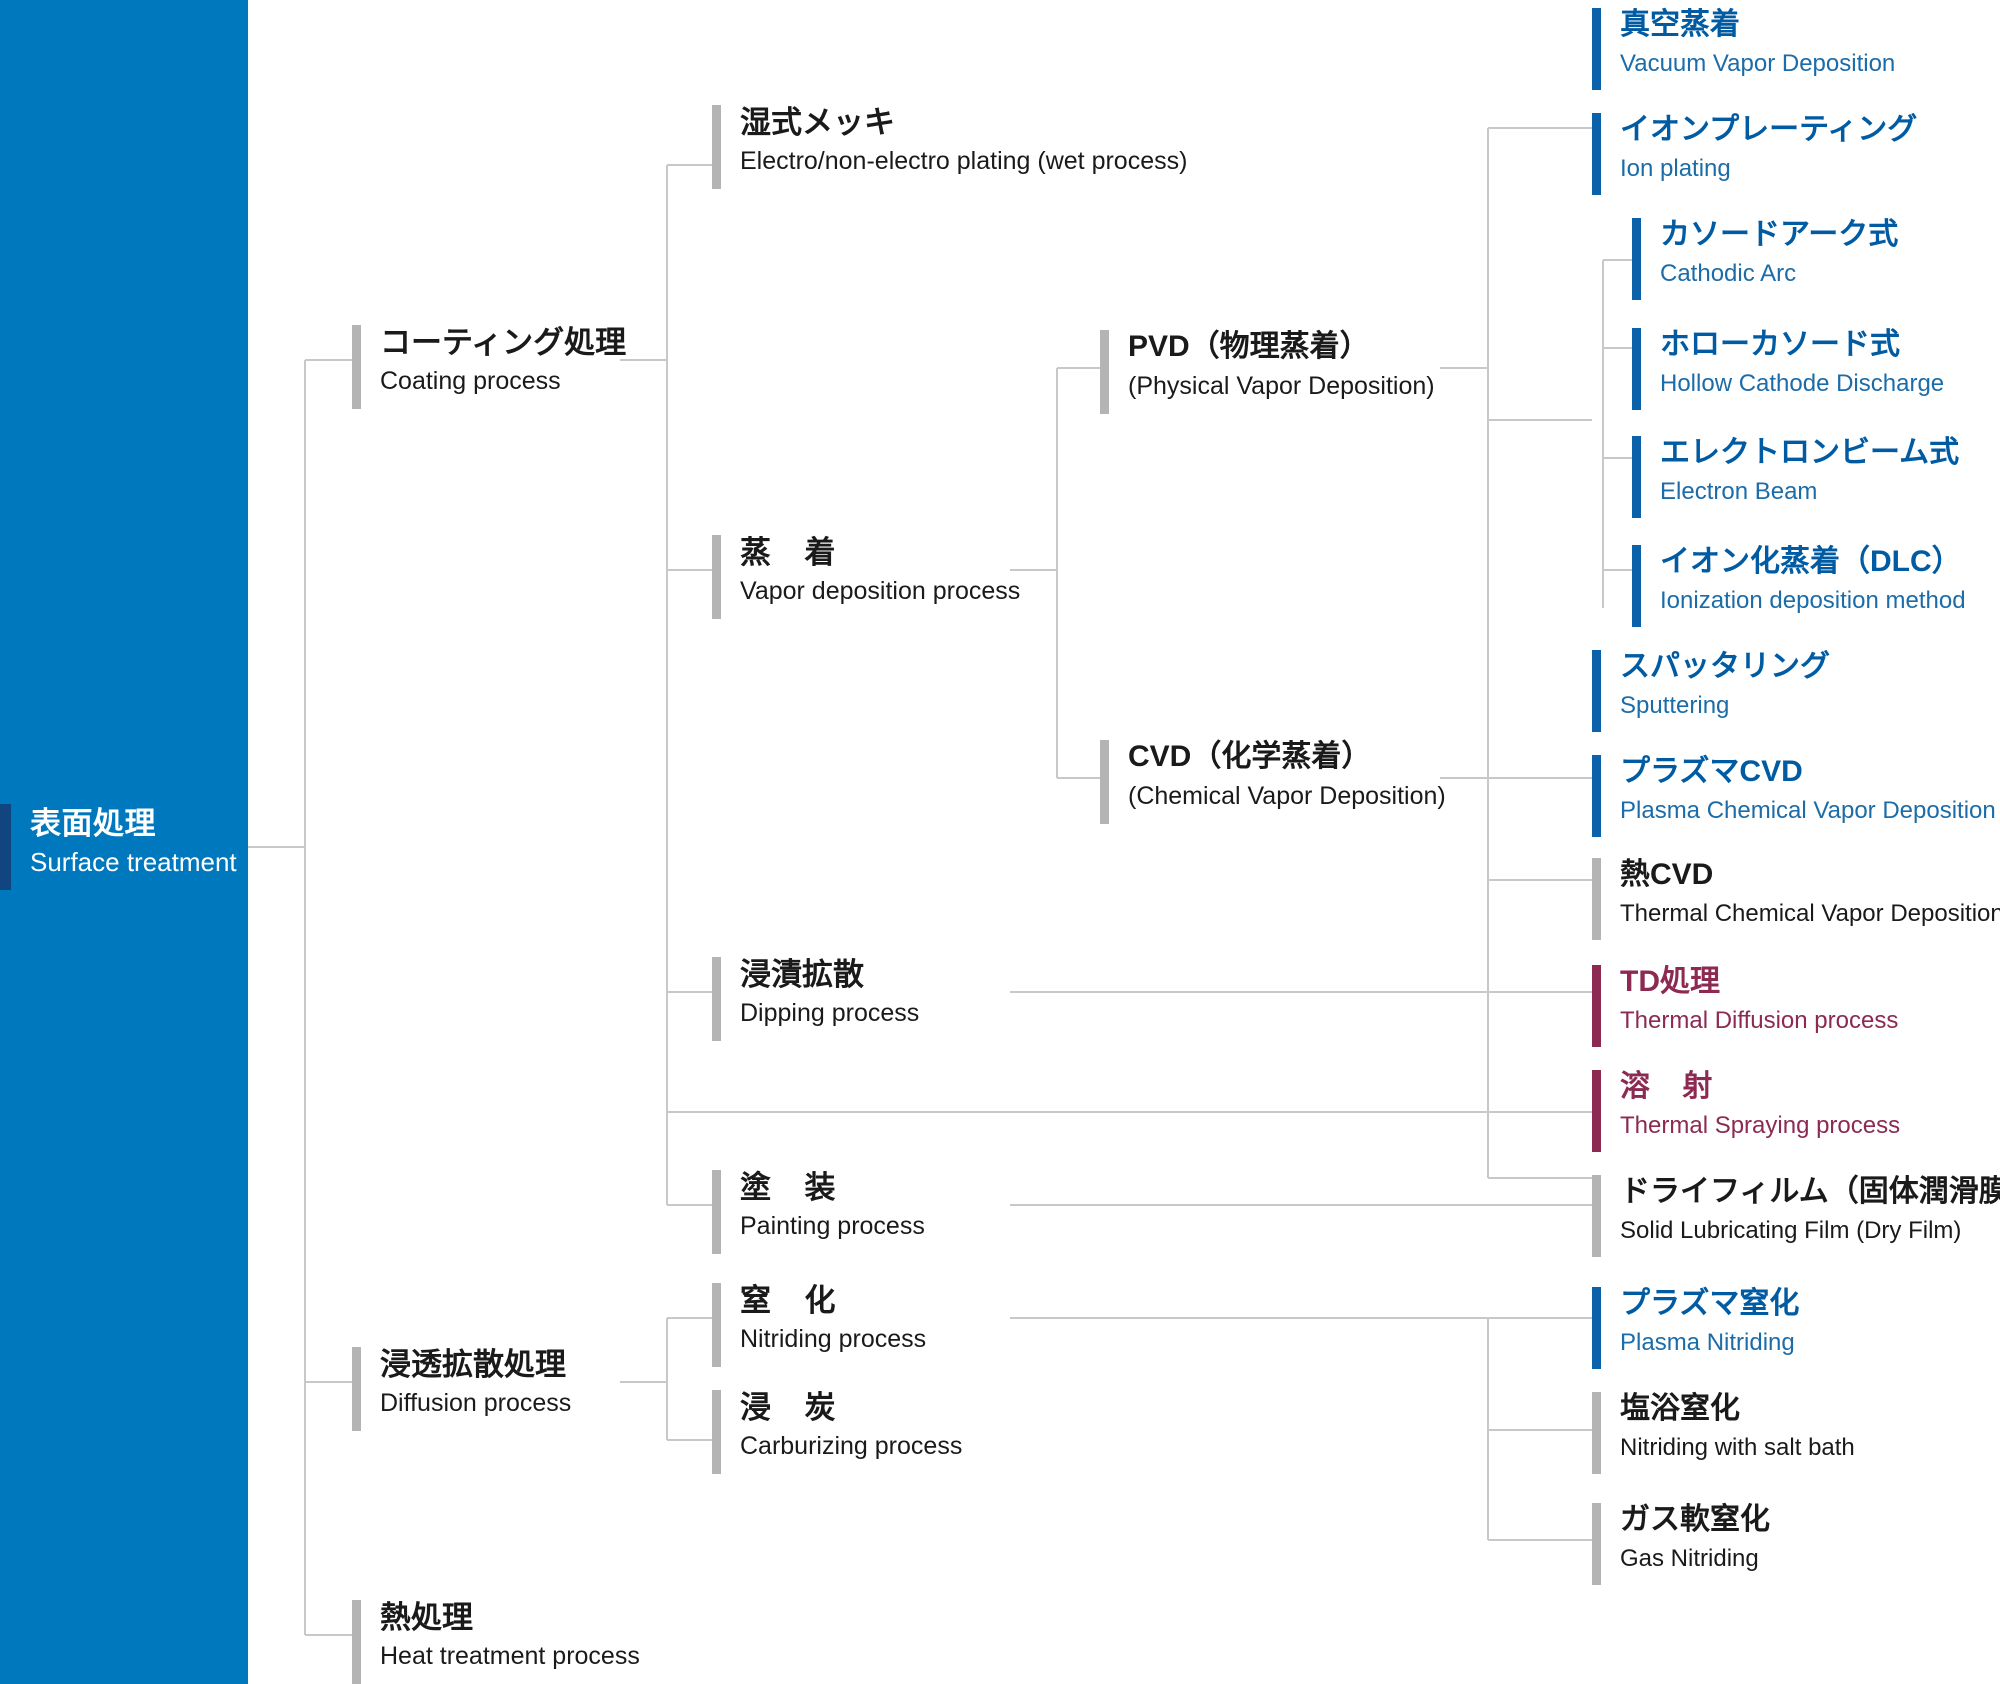 The height and width of the screenshot is (1684, 2000). Describe the element at coordinates (476, 1403) in the screenshot. I see `node-label-en: Diffusion process` at that location.